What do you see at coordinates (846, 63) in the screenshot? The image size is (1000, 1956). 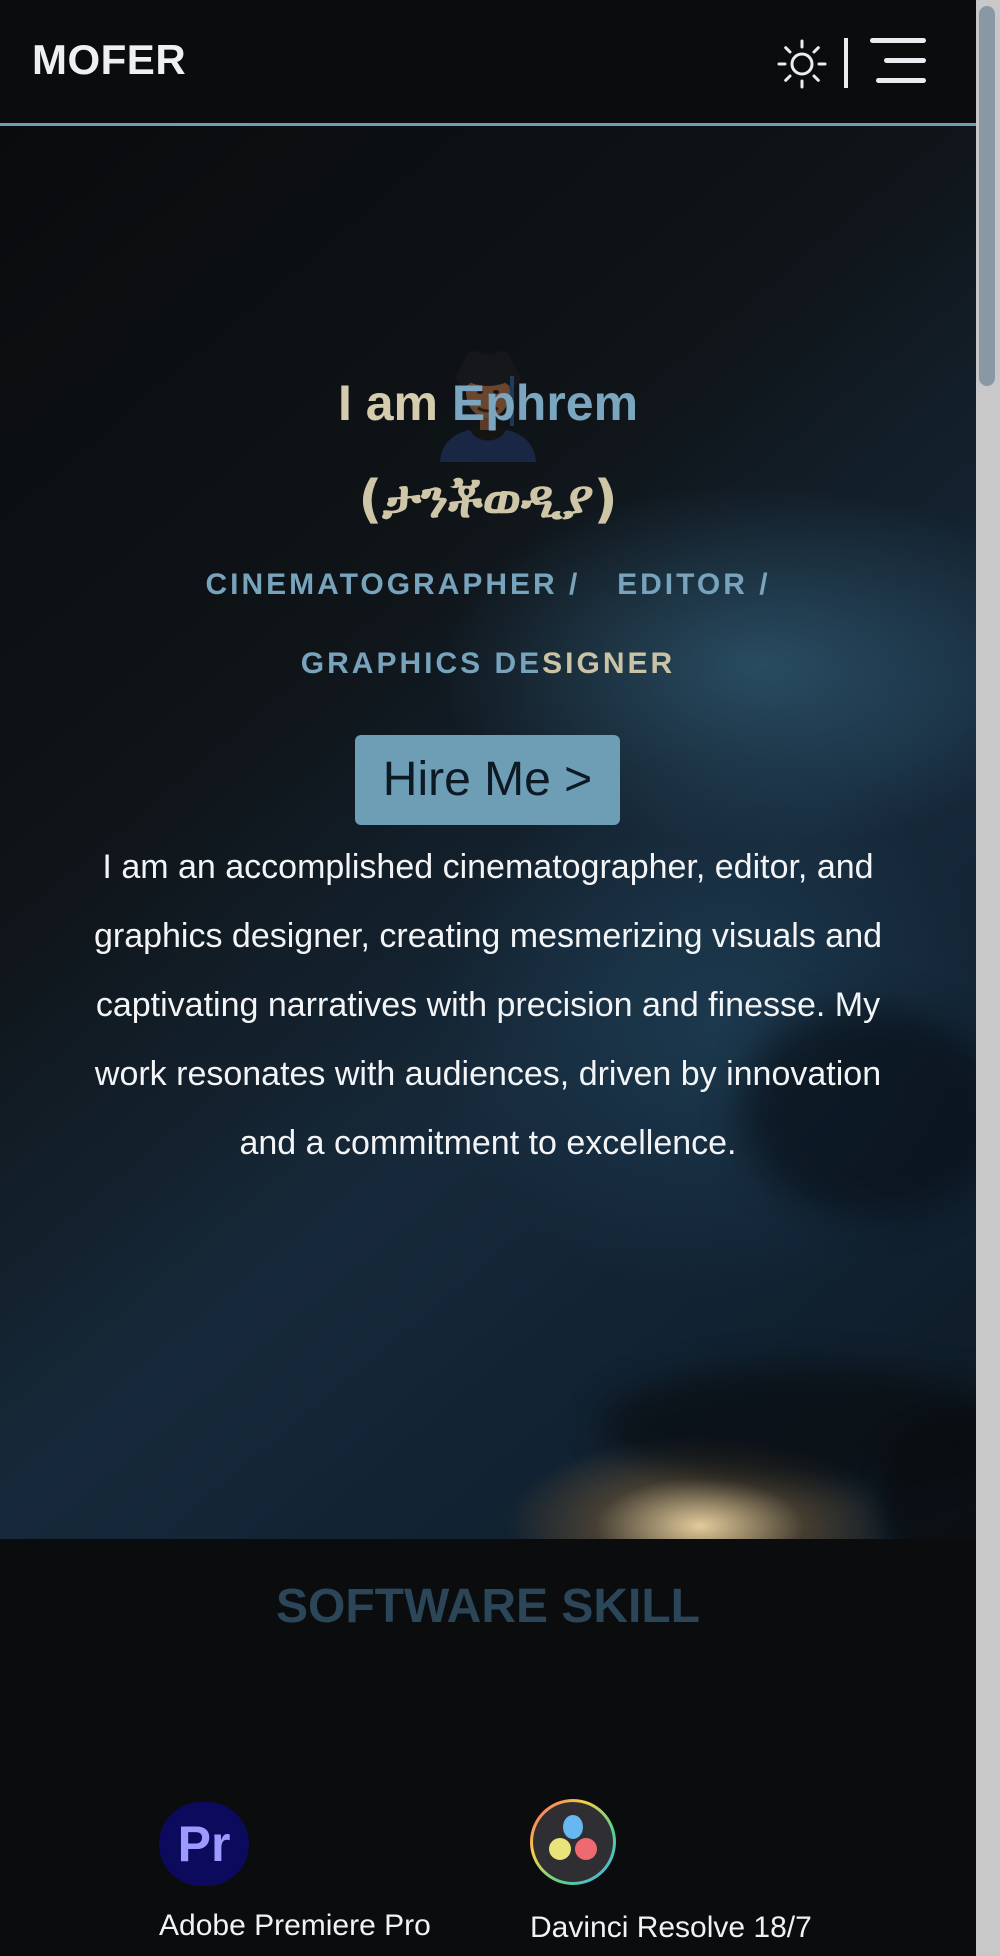 I see `nav-divider` at bounding box center [846, 63].